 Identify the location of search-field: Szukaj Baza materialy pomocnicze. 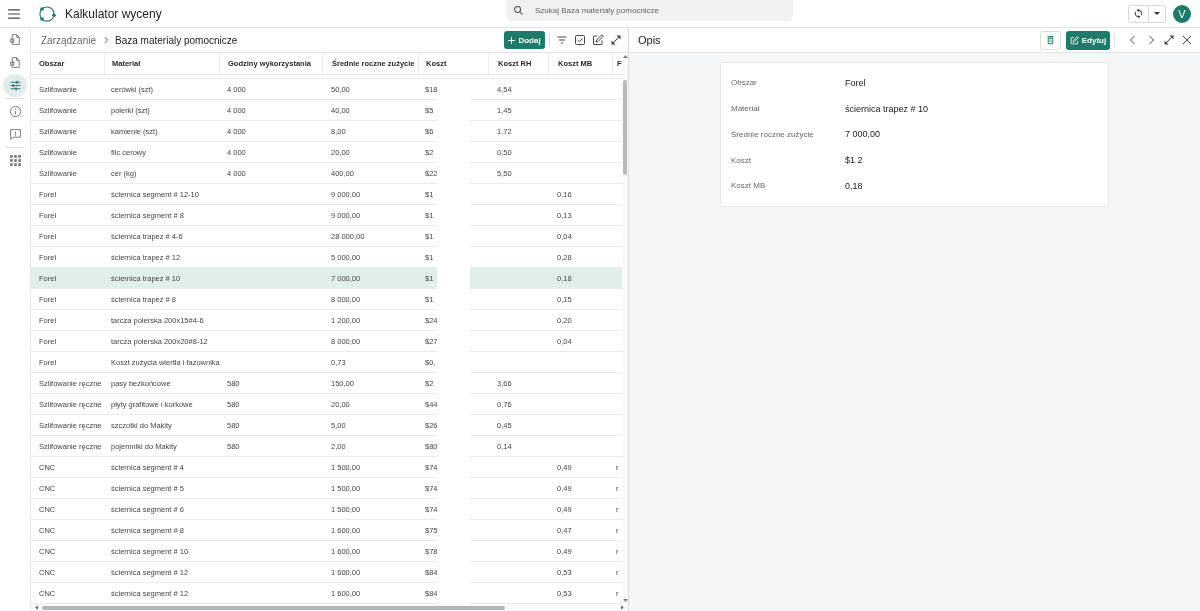
(649, 10).